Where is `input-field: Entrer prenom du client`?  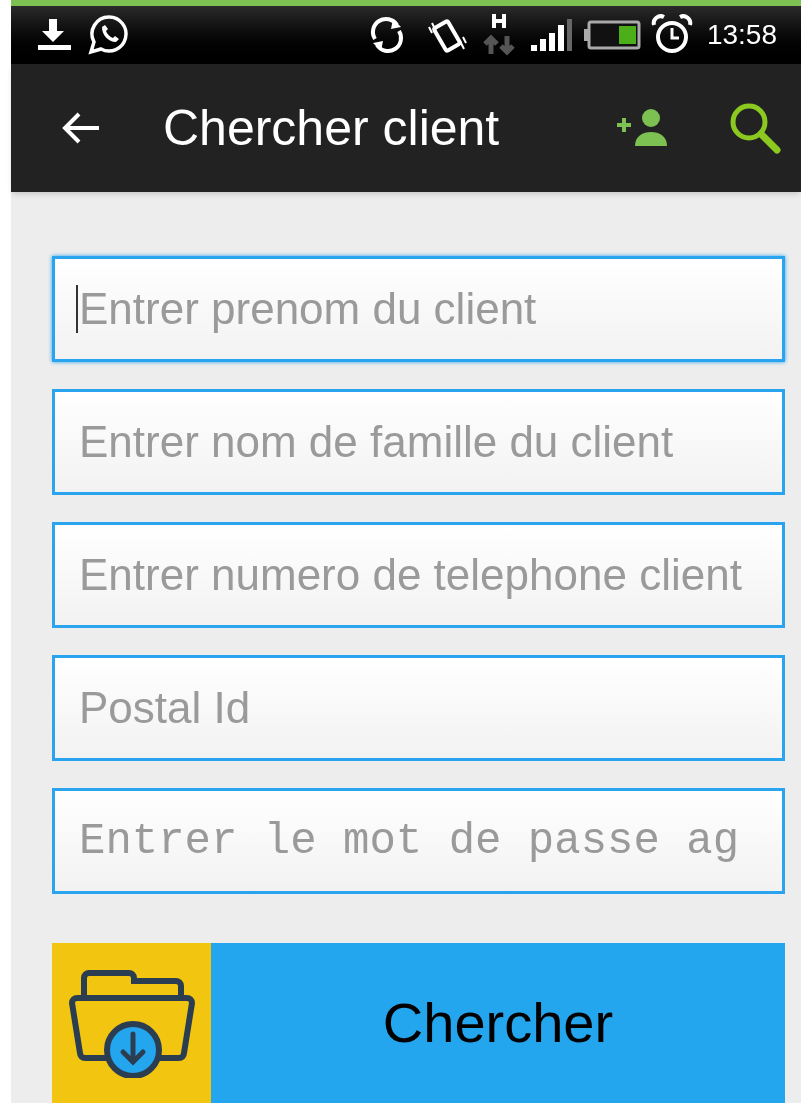
input-field: Entrer prenom du client is located at coordinates (418, 309).